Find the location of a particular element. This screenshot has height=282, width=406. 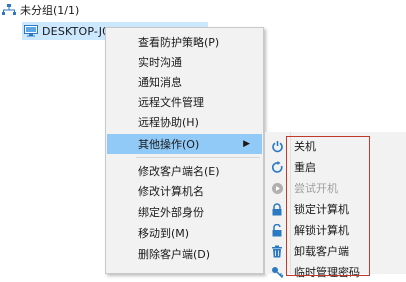

menu-item-label: 修改计算机名 is located at coordinates (171, 191).